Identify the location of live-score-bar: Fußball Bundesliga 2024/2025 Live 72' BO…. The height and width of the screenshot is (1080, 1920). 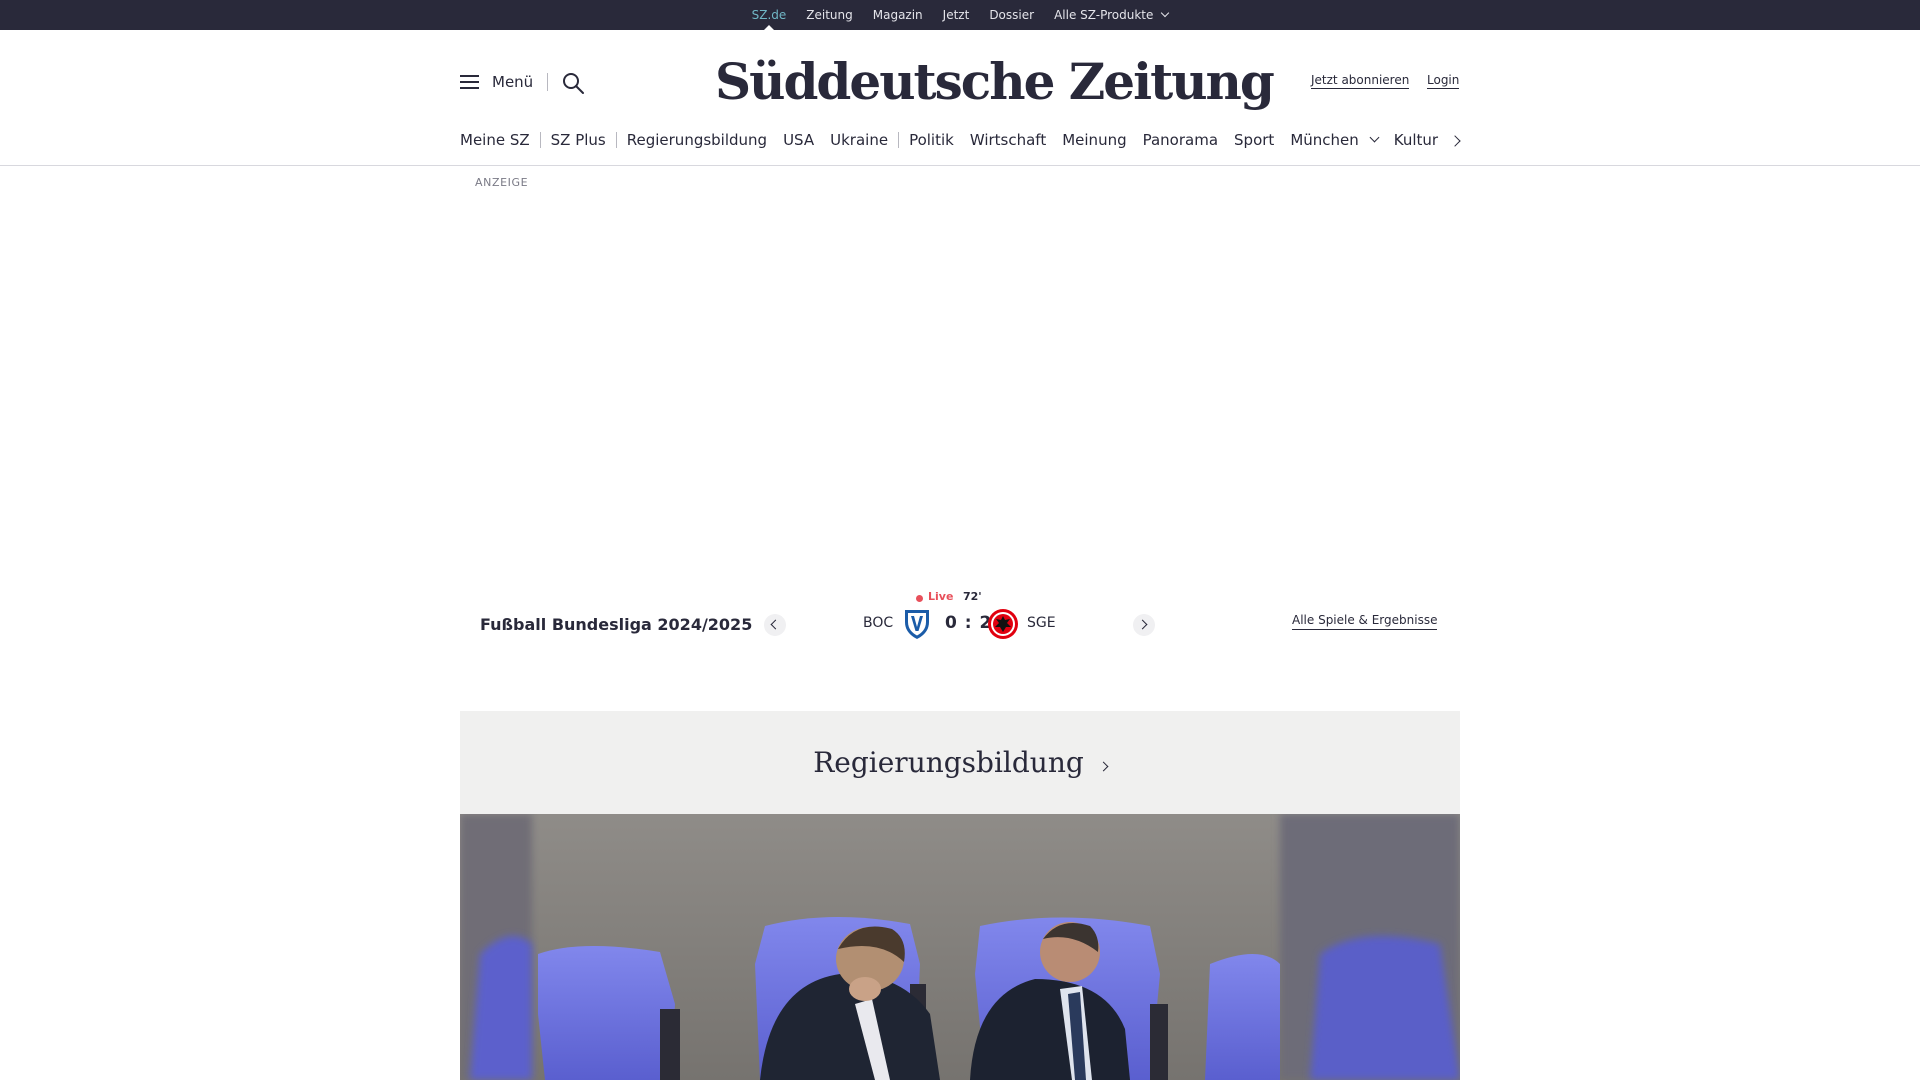
(960, 625).